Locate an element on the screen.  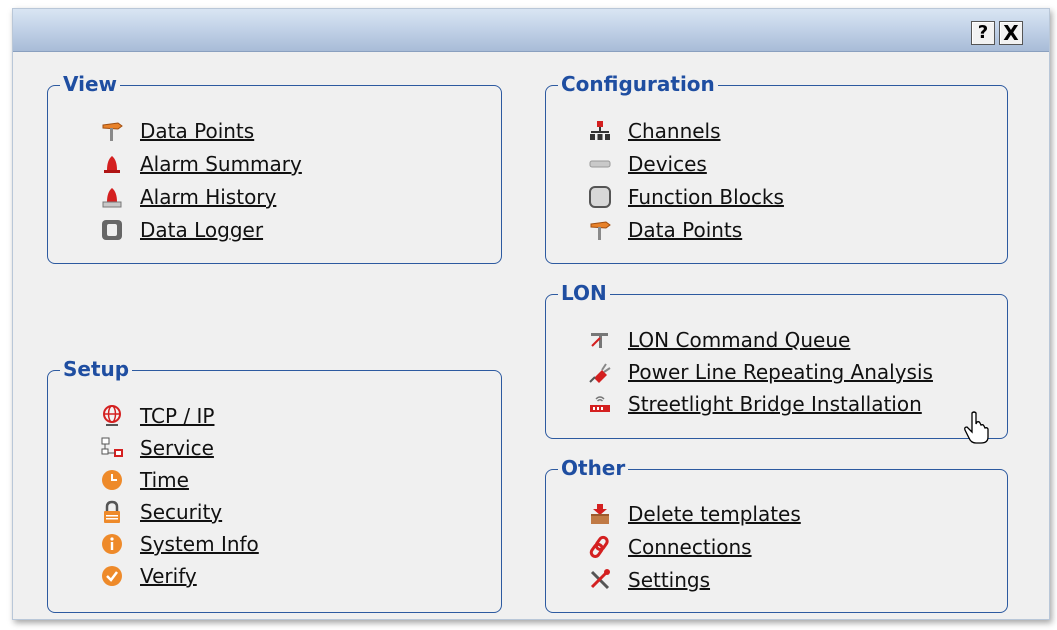
view-alarm-summary-link: Alarm Summary is located at coordinates (221, 164).